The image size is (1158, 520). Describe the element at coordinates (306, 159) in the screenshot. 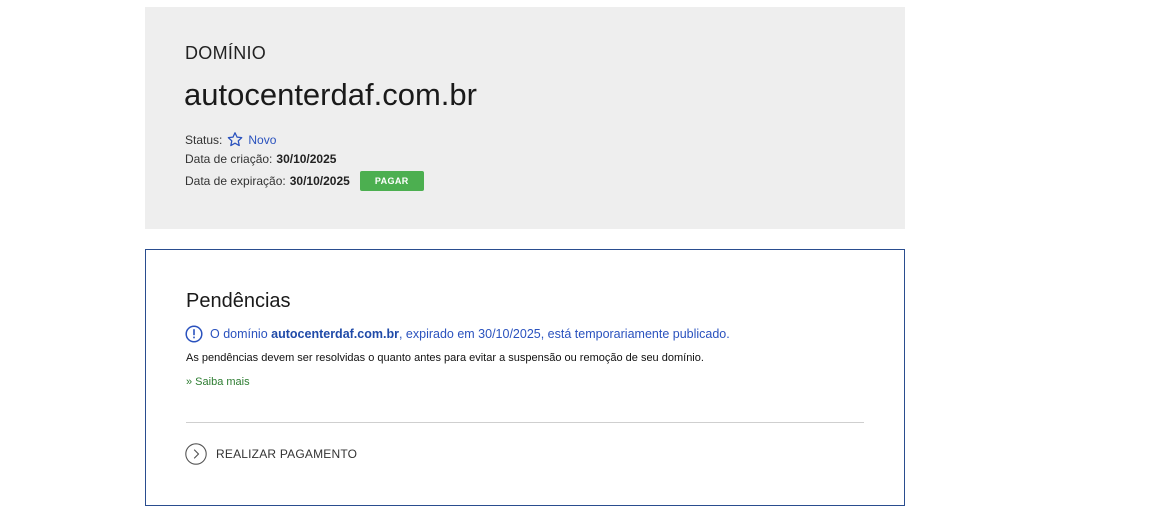

I see `created-value: 30/10/2025` at that location.